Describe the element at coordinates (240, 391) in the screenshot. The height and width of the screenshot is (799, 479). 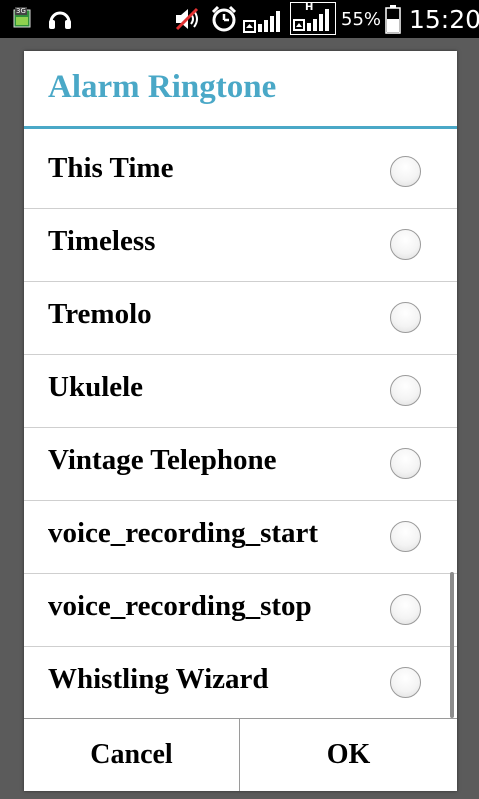
I see `list-item-ukulele: Ukulele` at that location.